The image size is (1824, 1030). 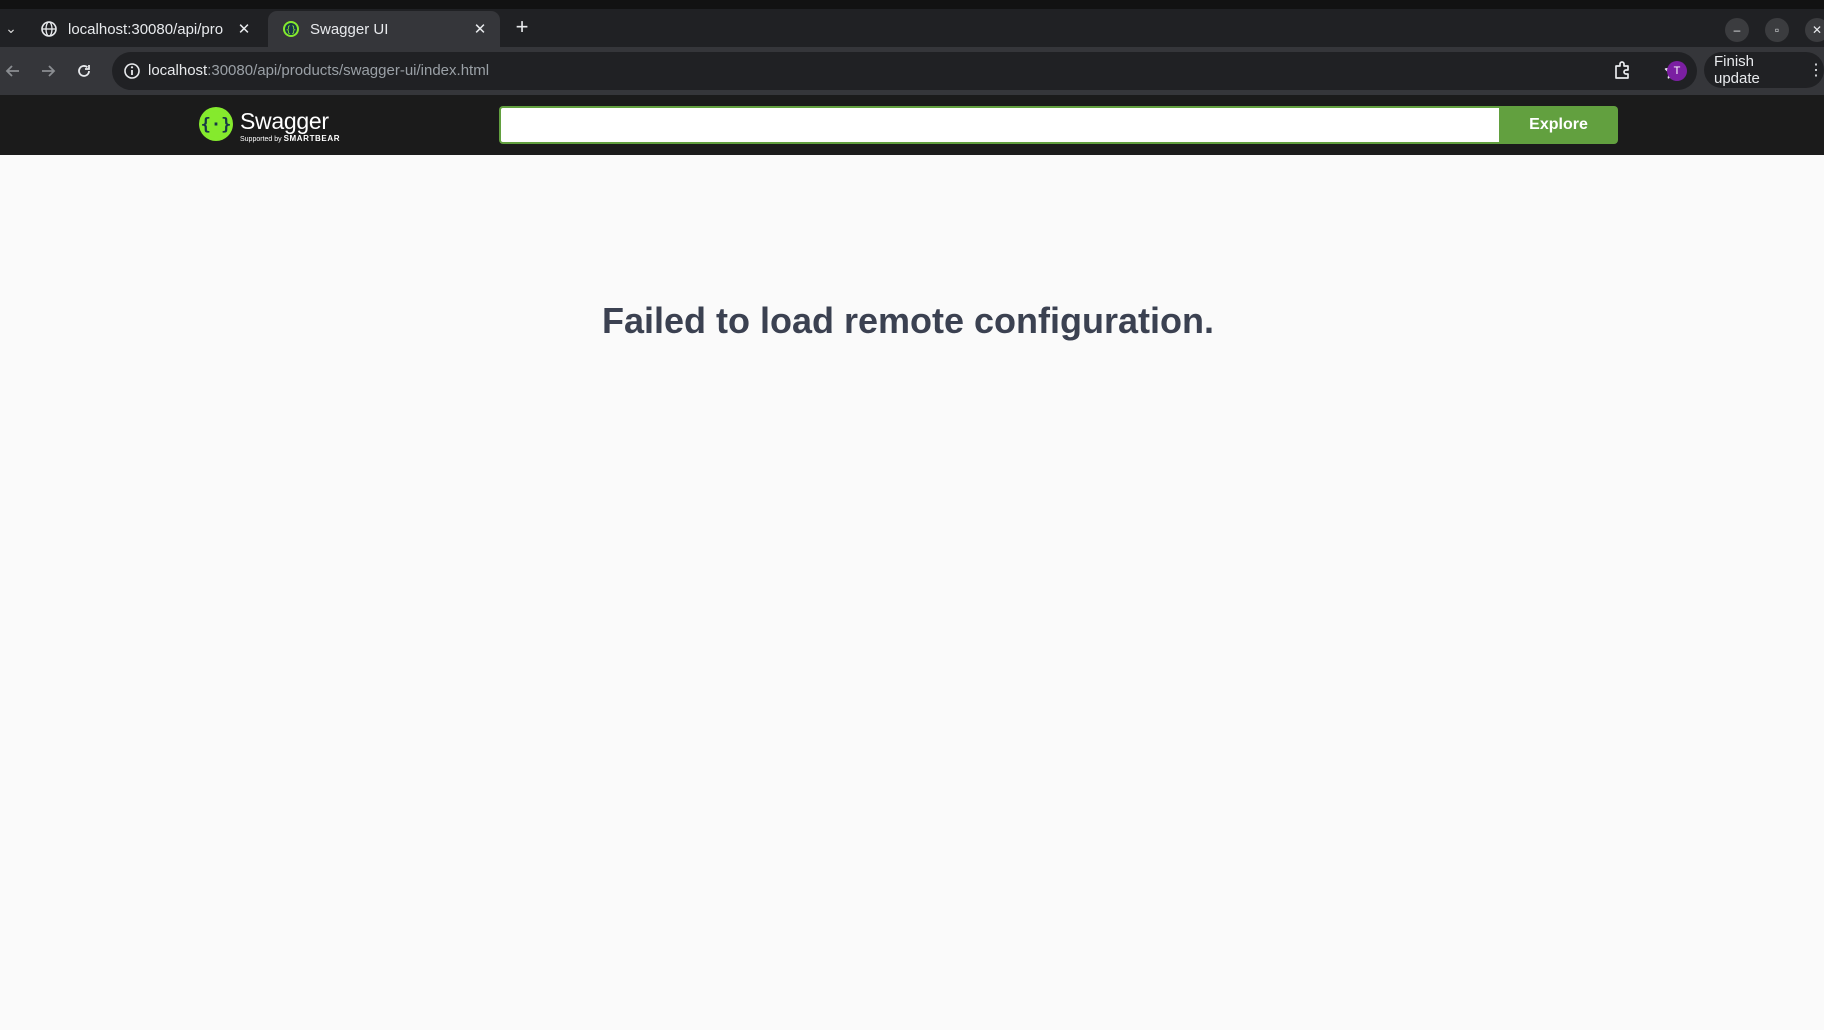 What do you see at coordinates (349, 29) in the screenshot?
I see `tab-title: Swagger UI` at bounding box center [349, 29].